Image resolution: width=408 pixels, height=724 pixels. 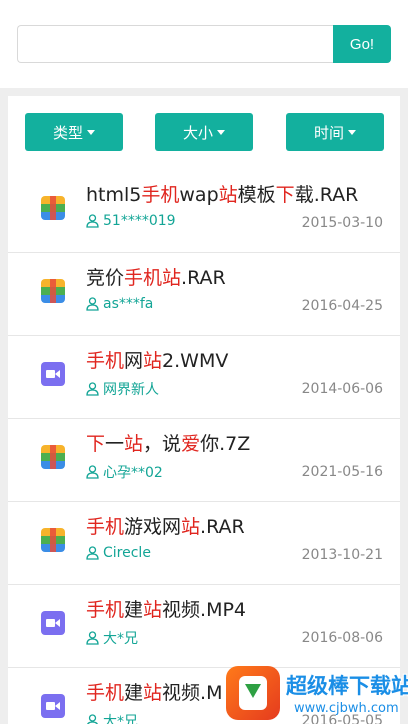 What do you see at coordinates (326, 195) in the screenshot?
I see `title-text: 载.RAR` at bounding box center [326, 195].